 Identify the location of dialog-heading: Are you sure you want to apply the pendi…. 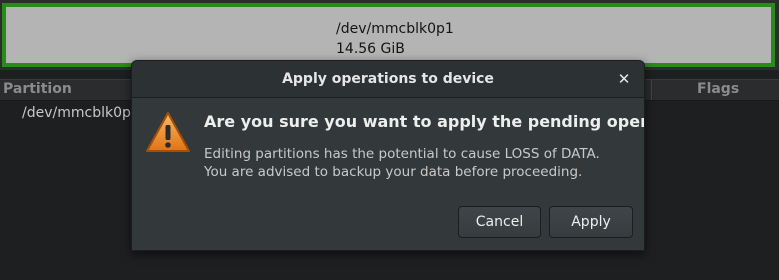
(424, 121).